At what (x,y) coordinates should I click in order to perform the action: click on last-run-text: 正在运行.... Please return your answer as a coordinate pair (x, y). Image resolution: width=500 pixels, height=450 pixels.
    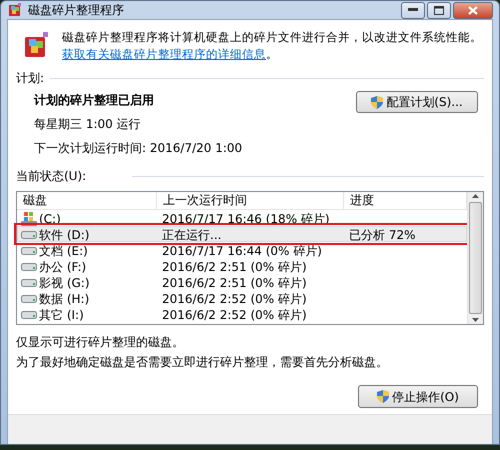
    Looking at the image, I should click on (191, 235).